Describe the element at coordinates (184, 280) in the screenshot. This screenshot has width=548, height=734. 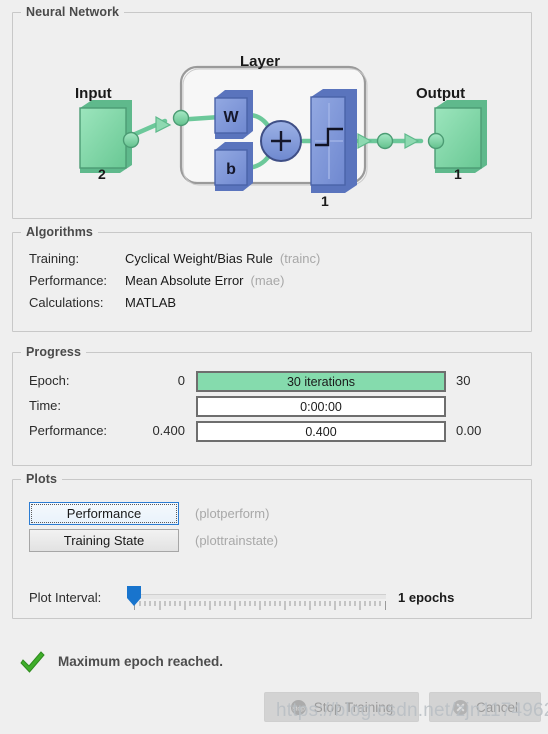
I see `performance-value: Mean Absolute Error` at that location.